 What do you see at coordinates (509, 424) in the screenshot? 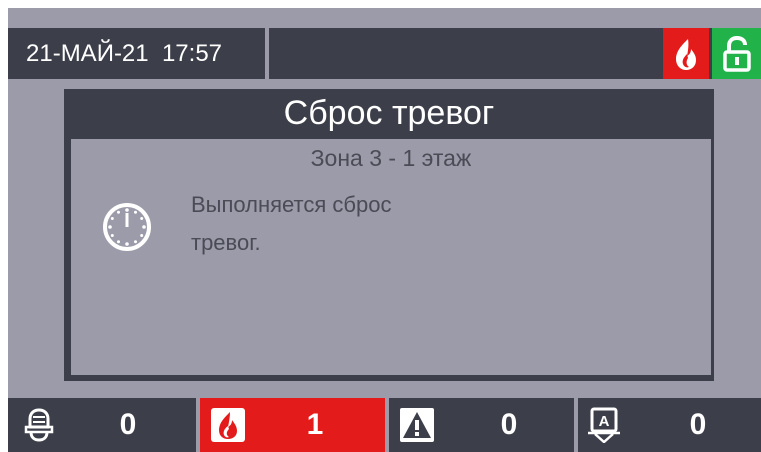
I see `fault-count: 0` at bounding box center [509, 424].